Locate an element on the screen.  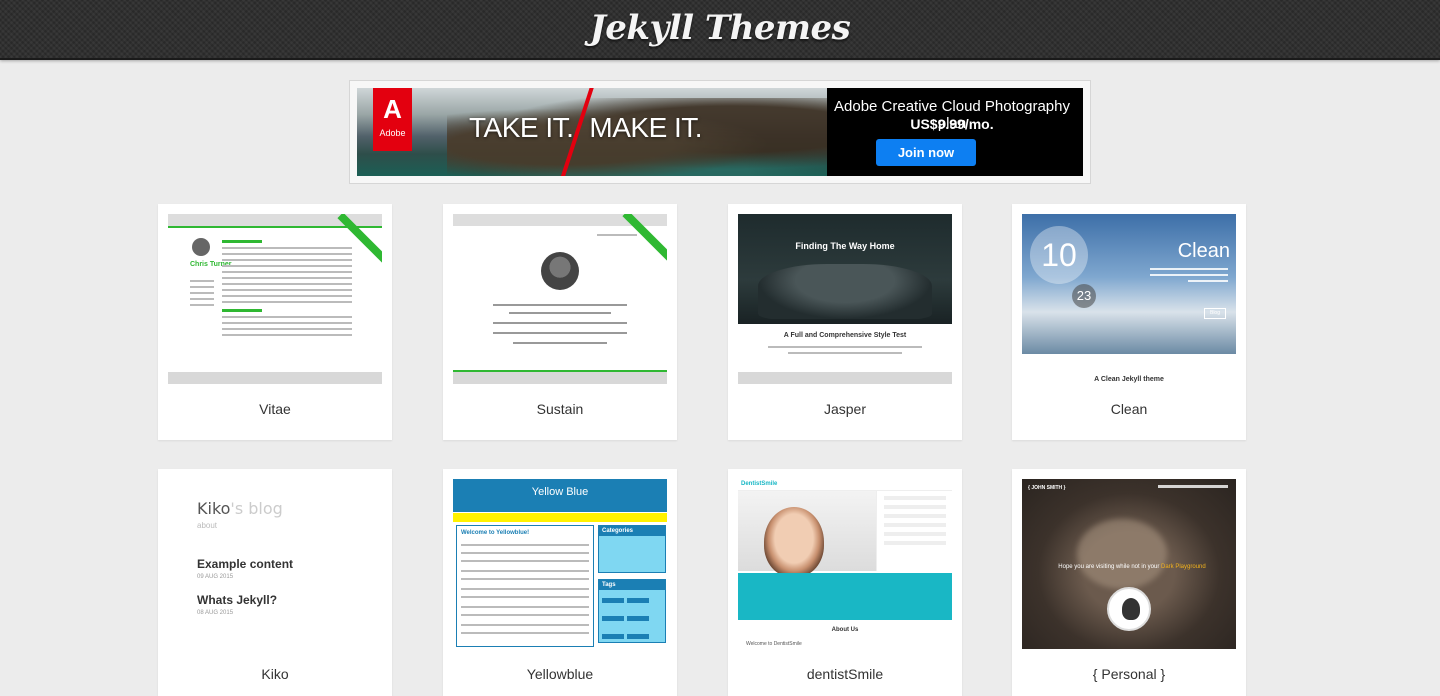
theme-thumbnail: 10 23 Clean Blog A Clean Jekyll theme is located at coordinates (1129, 299).